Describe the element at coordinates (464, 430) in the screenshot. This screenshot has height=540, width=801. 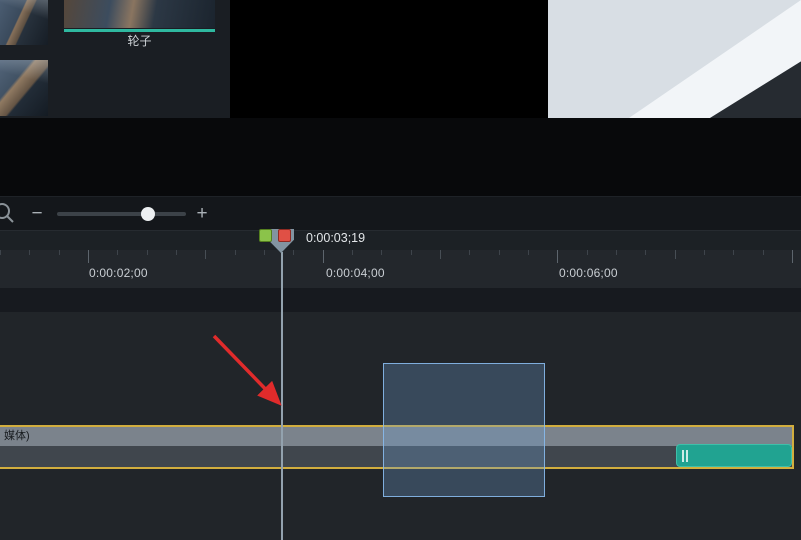
I see `selection-rectangle` at that location.